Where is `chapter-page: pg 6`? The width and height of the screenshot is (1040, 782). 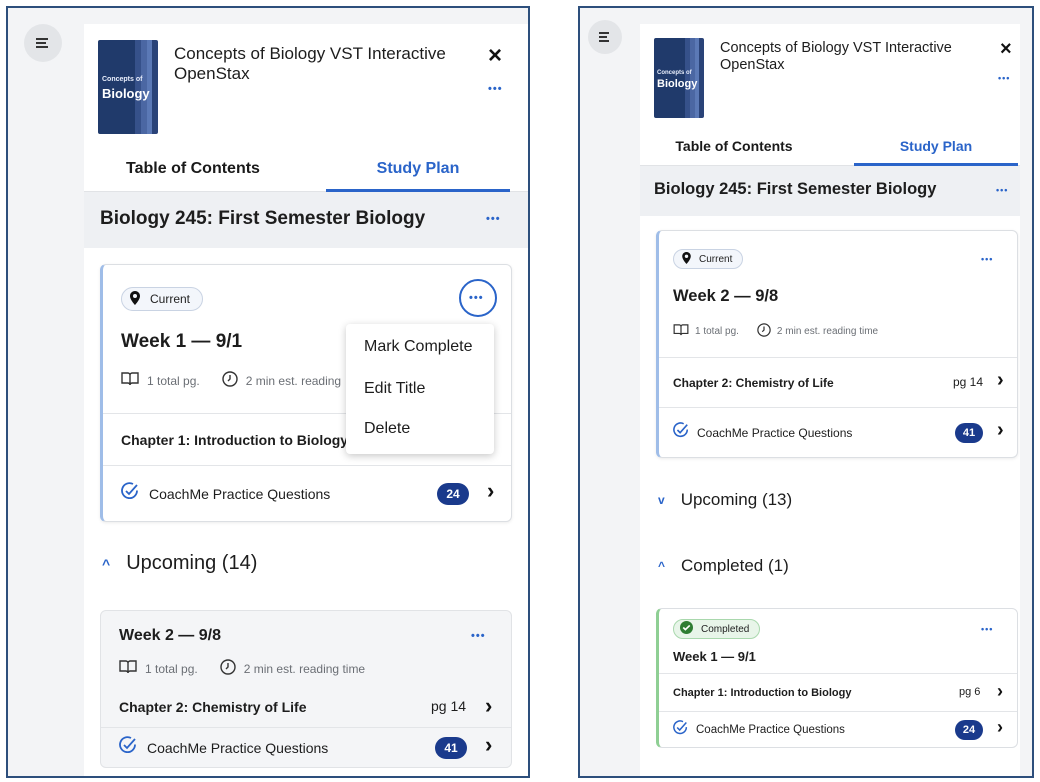 chapter-page: pg 6 is located at coordinates (970, 692).